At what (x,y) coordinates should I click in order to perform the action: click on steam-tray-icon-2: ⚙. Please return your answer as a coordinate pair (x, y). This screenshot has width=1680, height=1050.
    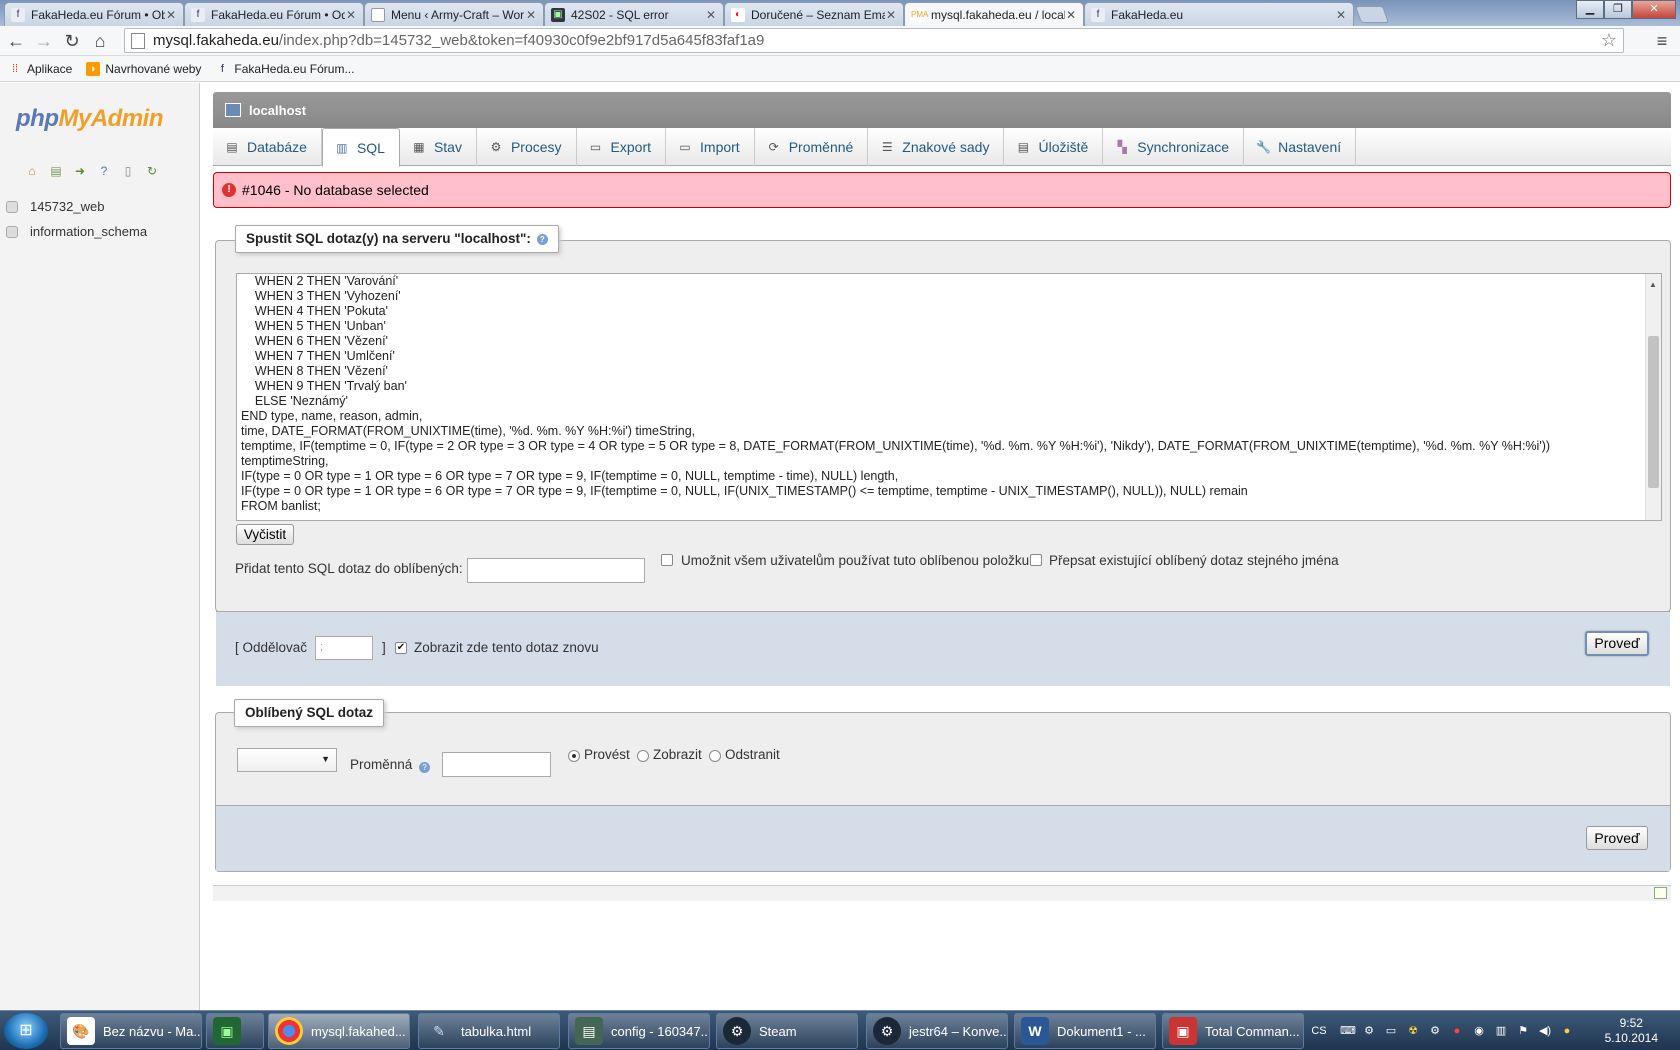
    Looking at the image, I should click on (1435, 1031).